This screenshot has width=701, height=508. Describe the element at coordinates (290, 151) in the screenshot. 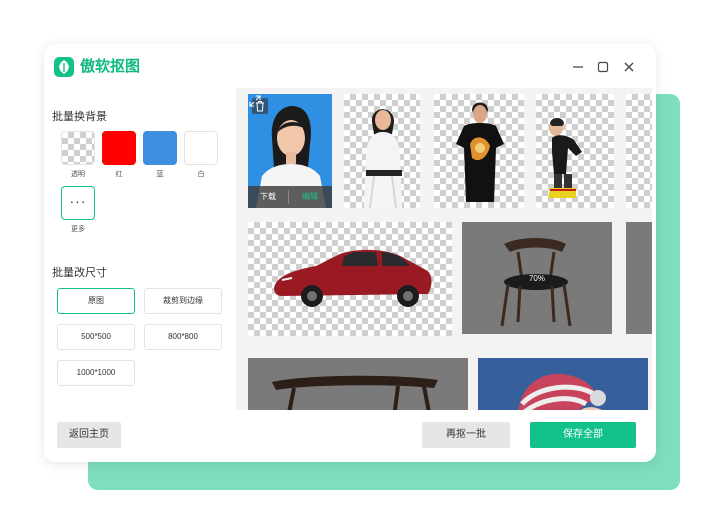

I see `image-tile: 下载 编辑` at that location.